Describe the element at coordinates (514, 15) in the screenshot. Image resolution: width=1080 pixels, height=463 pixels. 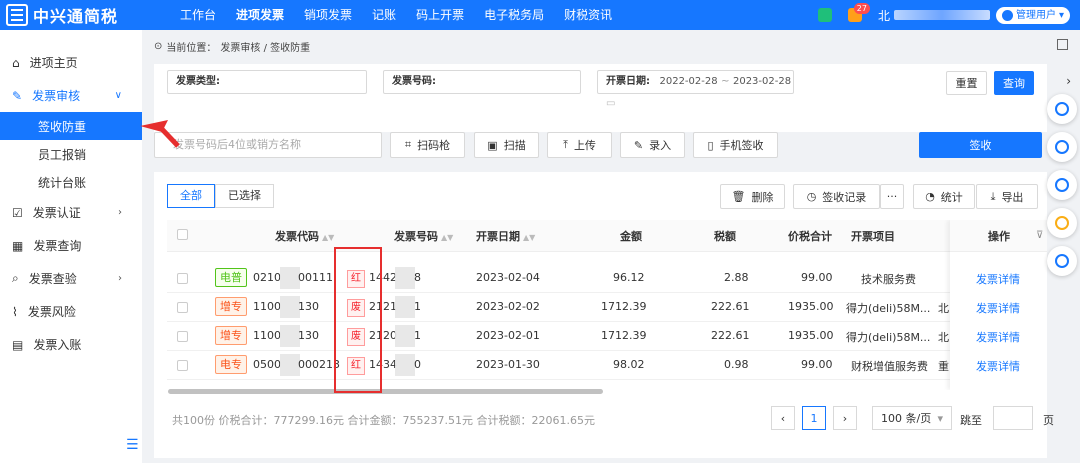
I see `nav-item-e-tax-bureau: 电子税务局` at that location.